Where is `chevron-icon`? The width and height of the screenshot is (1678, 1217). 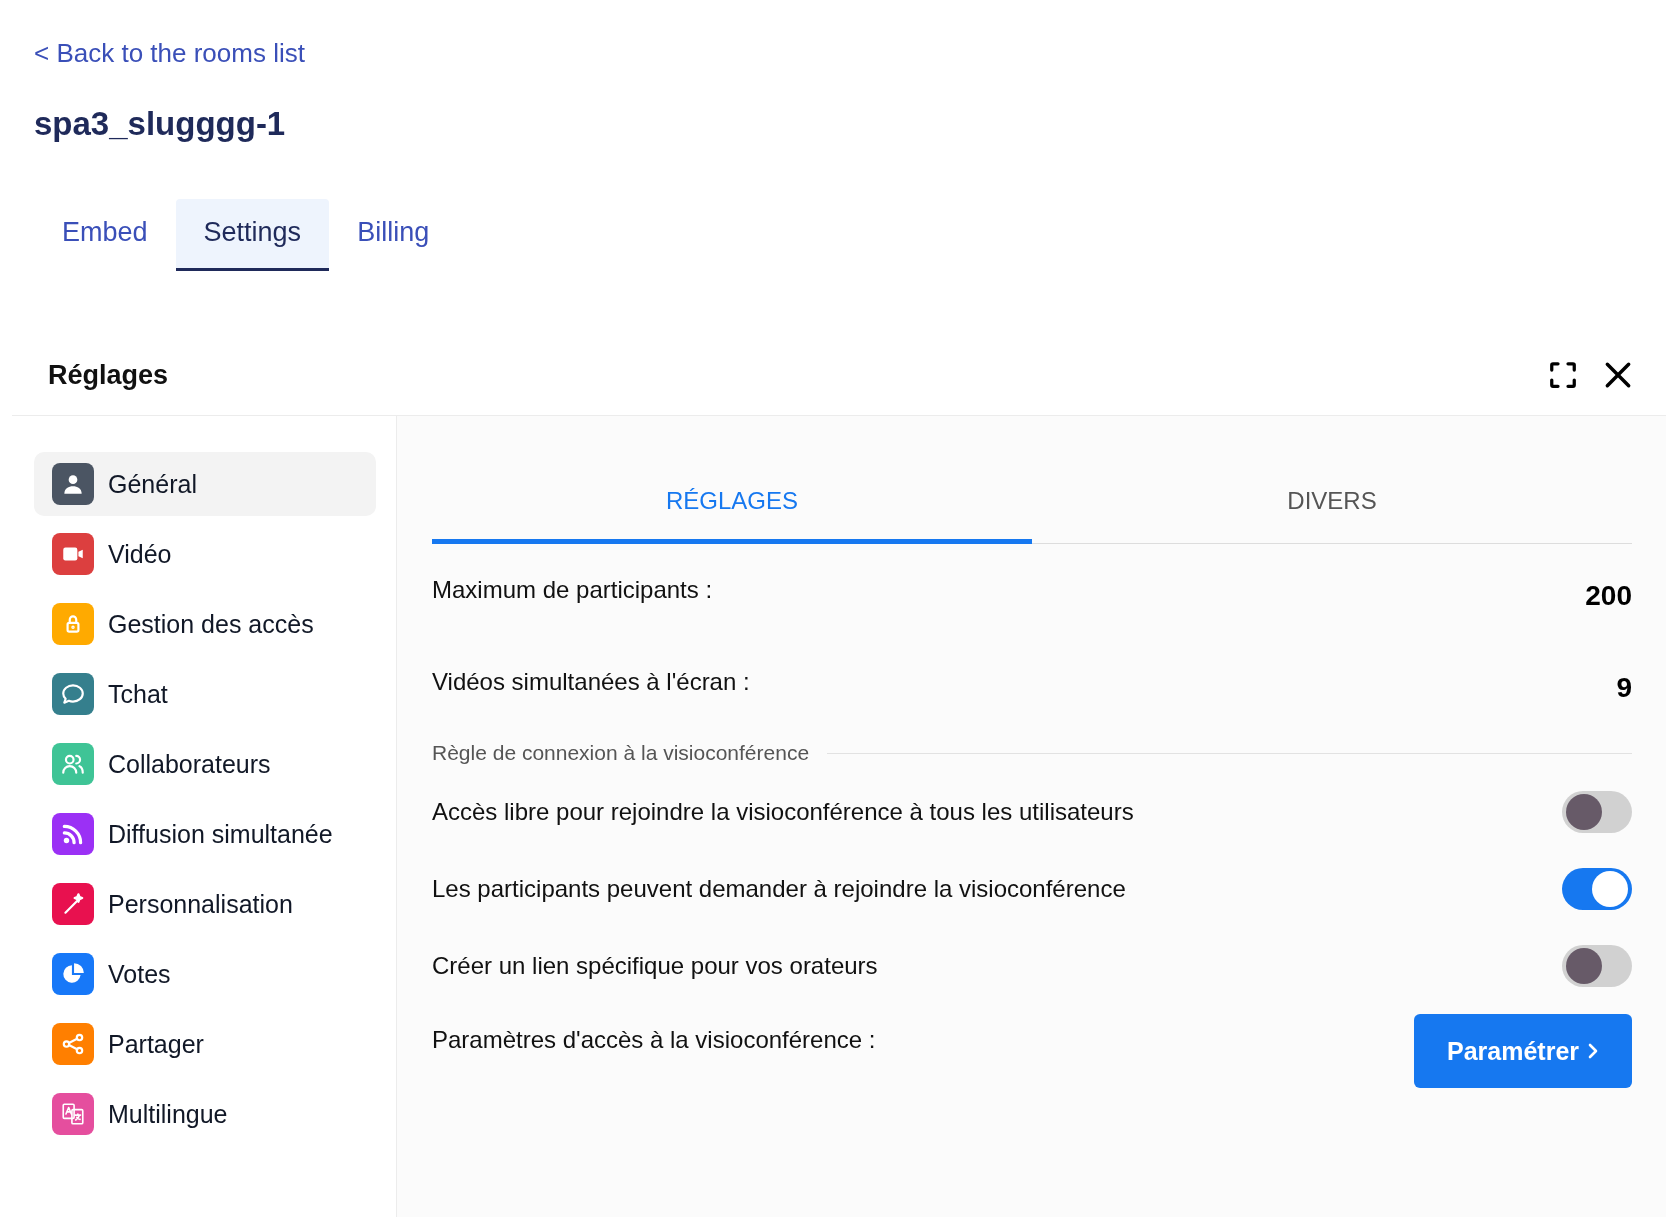 chevron-icon is located at coordinates (1593, 1051).